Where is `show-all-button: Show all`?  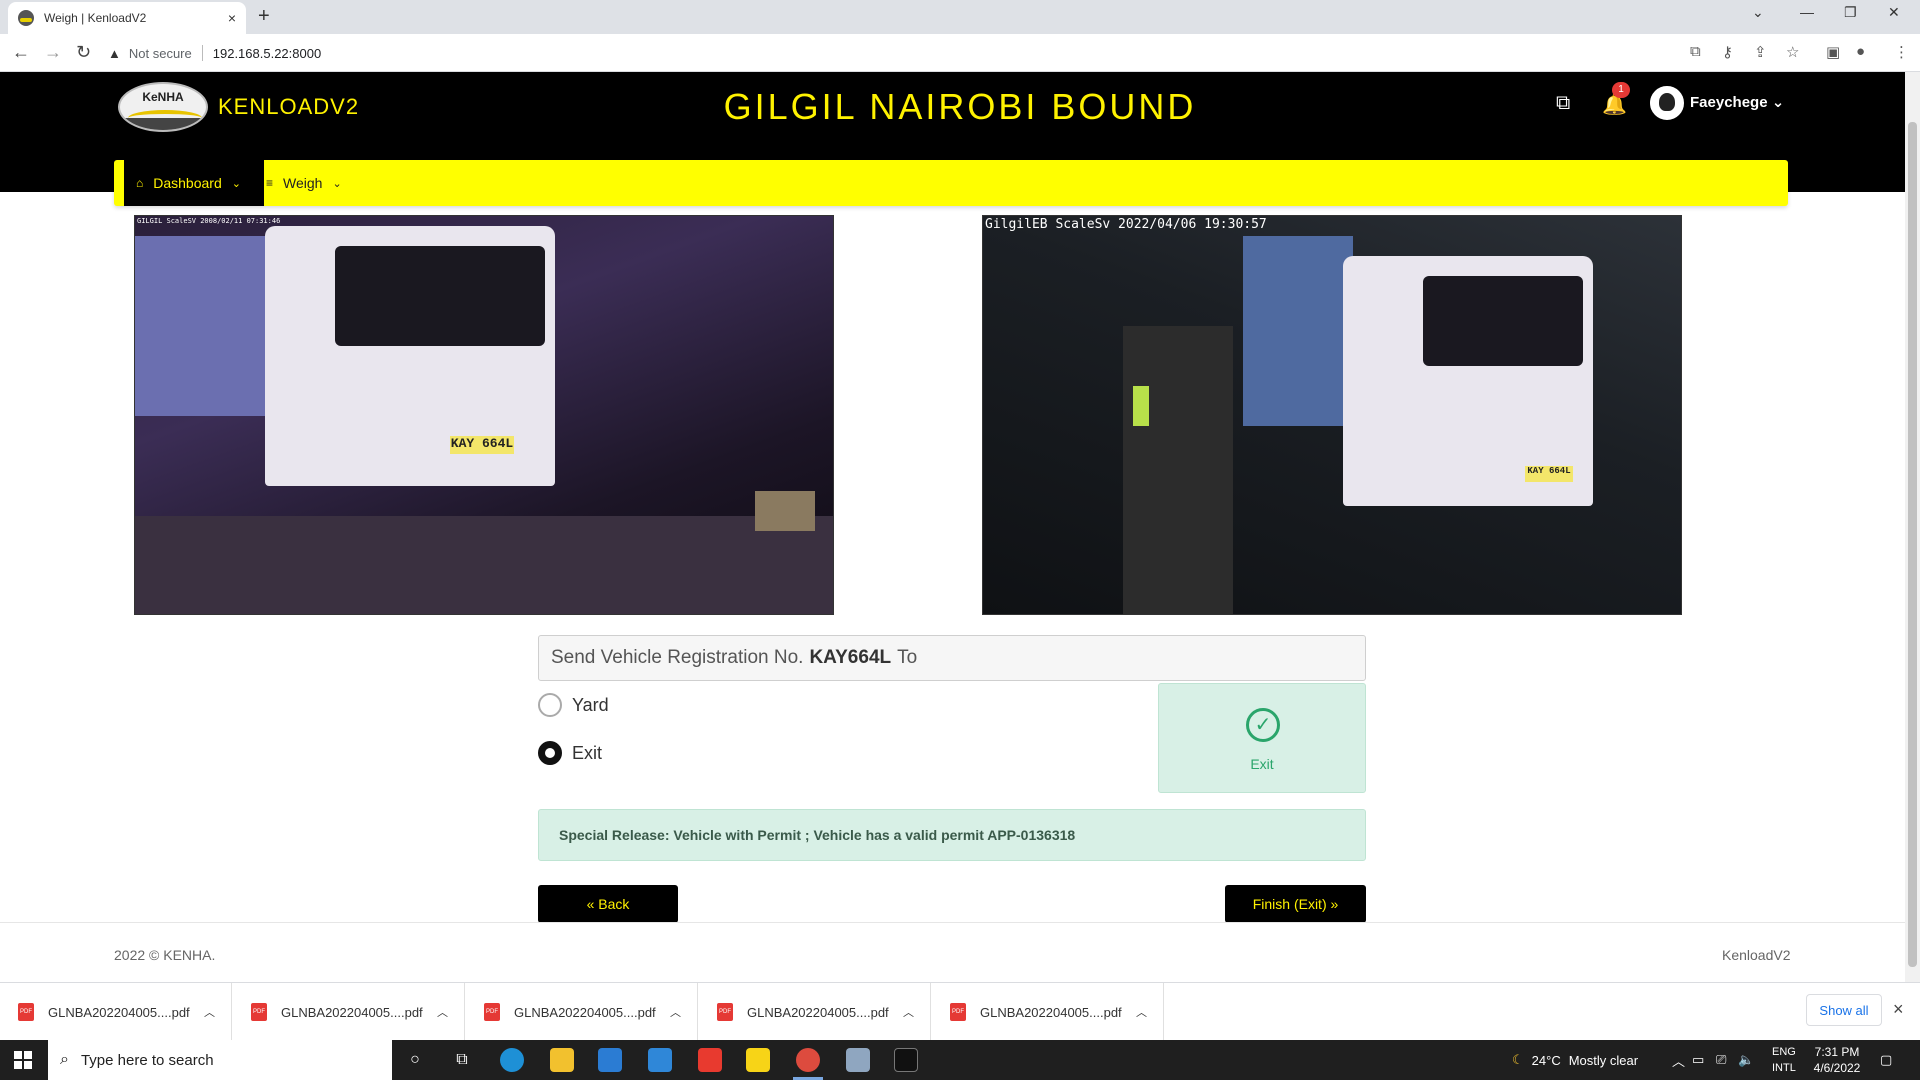
show-all-button: Show all is located at coordinates (1844, 1010).